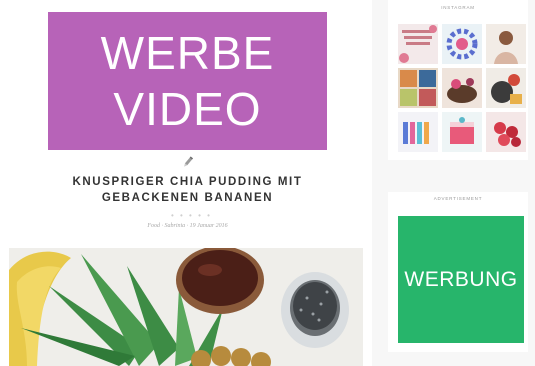  Describe the element at coordinates (462, 44) in the screenshot. I see `instagram-tile-pencils` at that location.